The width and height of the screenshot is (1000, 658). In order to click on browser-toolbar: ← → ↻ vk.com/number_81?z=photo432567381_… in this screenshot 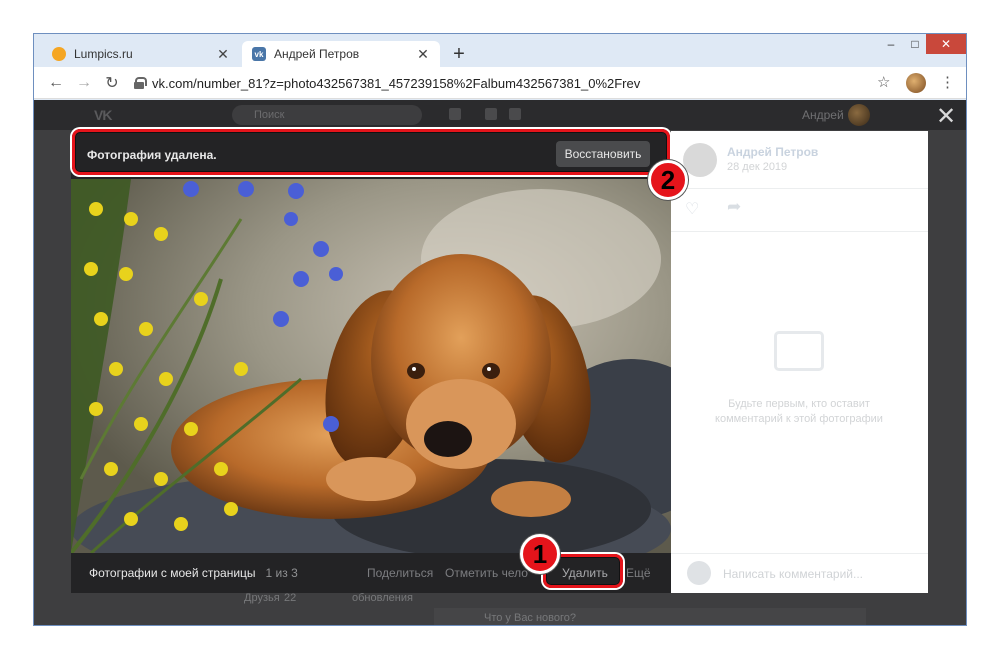, I will do `click(500, 83)`.